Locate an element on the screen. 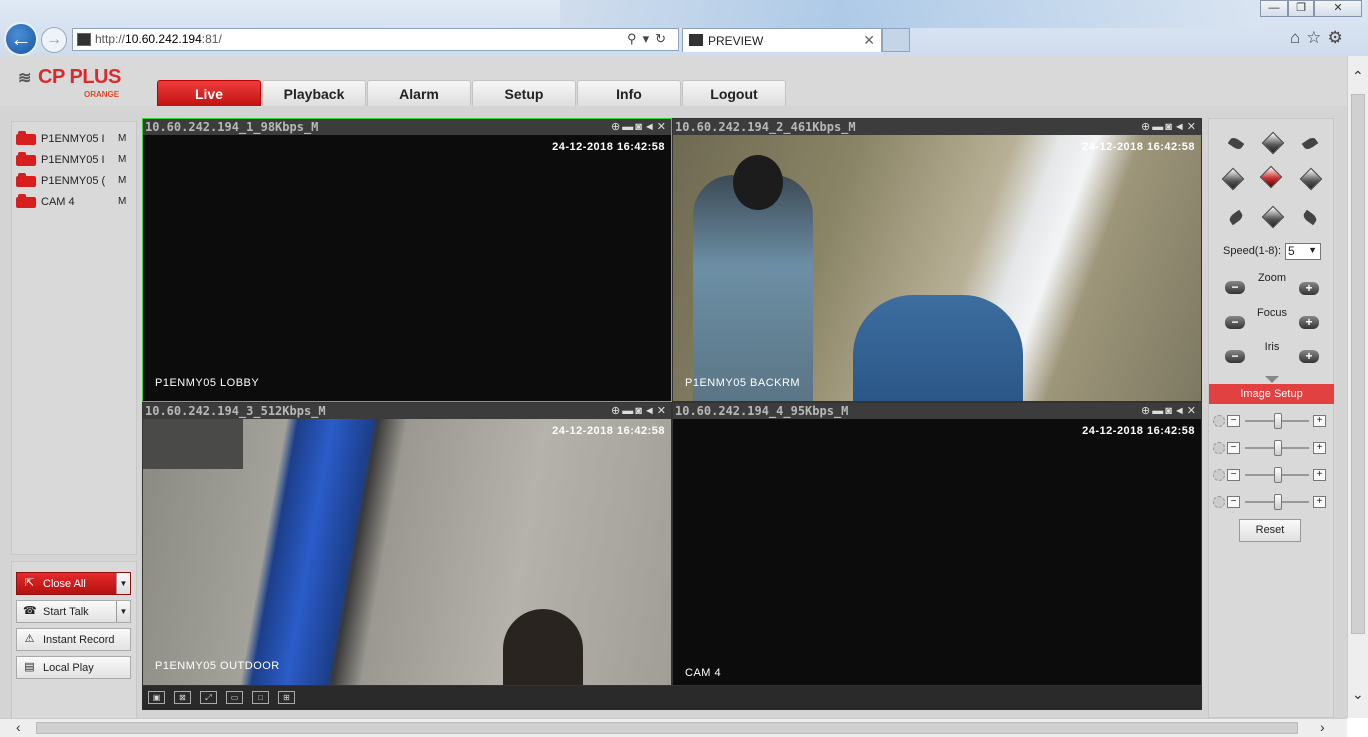 Image resolution: width=1368 pixels, height=737 pixels. brightness-slider: − + is located at coordinates (1271, 421).